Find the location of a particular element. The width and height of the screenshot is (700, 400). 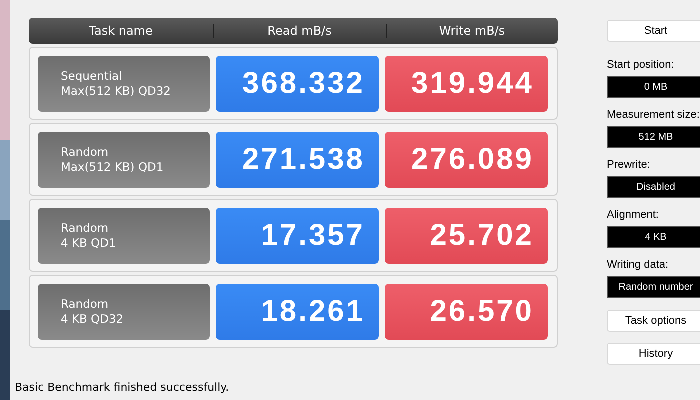

setting-label: Prewrite: is located at coordinates (629, 165).